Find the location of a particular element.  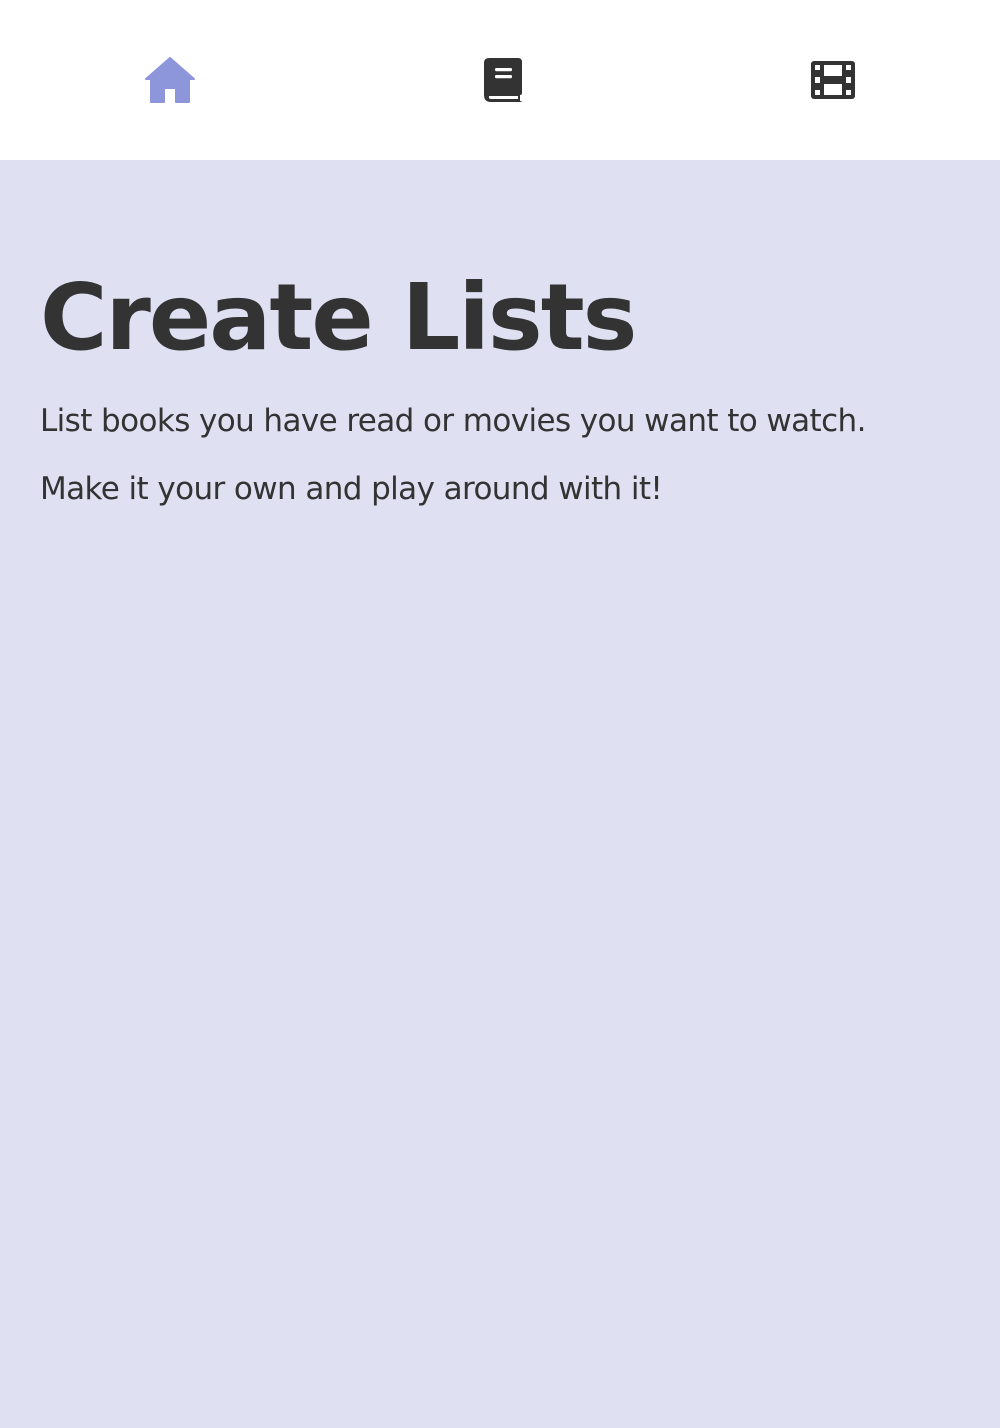

film-icon is located at coordinates (833, 80).